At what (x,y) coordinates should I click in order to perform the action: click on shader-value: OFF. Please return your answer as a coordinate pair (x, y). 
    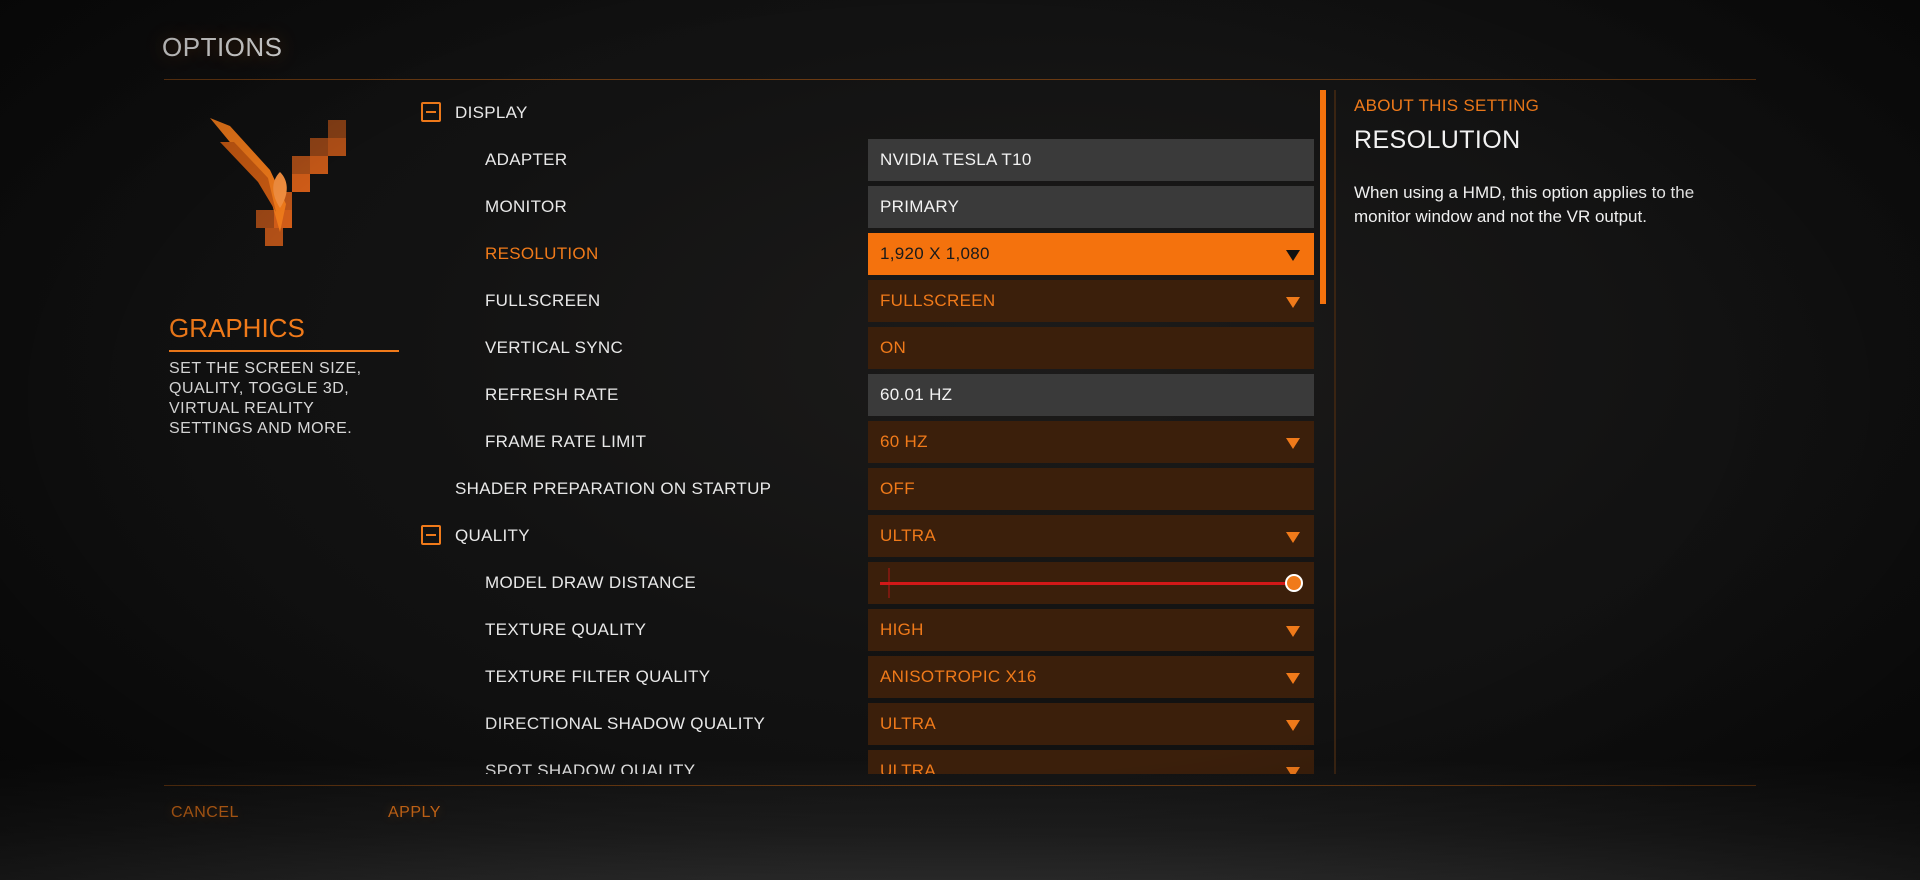
    Looking at the image, I should click on (897, 488).